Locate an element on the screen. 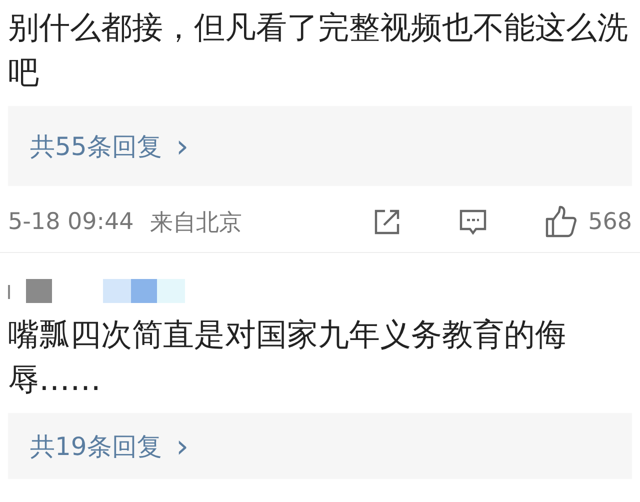 Image resolution: width=640 pixels, height=502 pixels. thumbs-up-icon is located at coordinates (561, 222).